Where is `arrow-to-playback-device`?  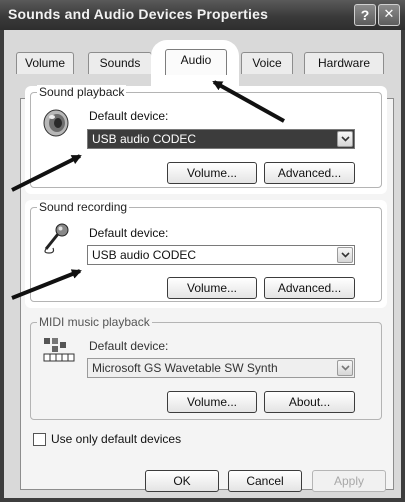
arrow-to-playback-device is located at coordinates (46, 173).